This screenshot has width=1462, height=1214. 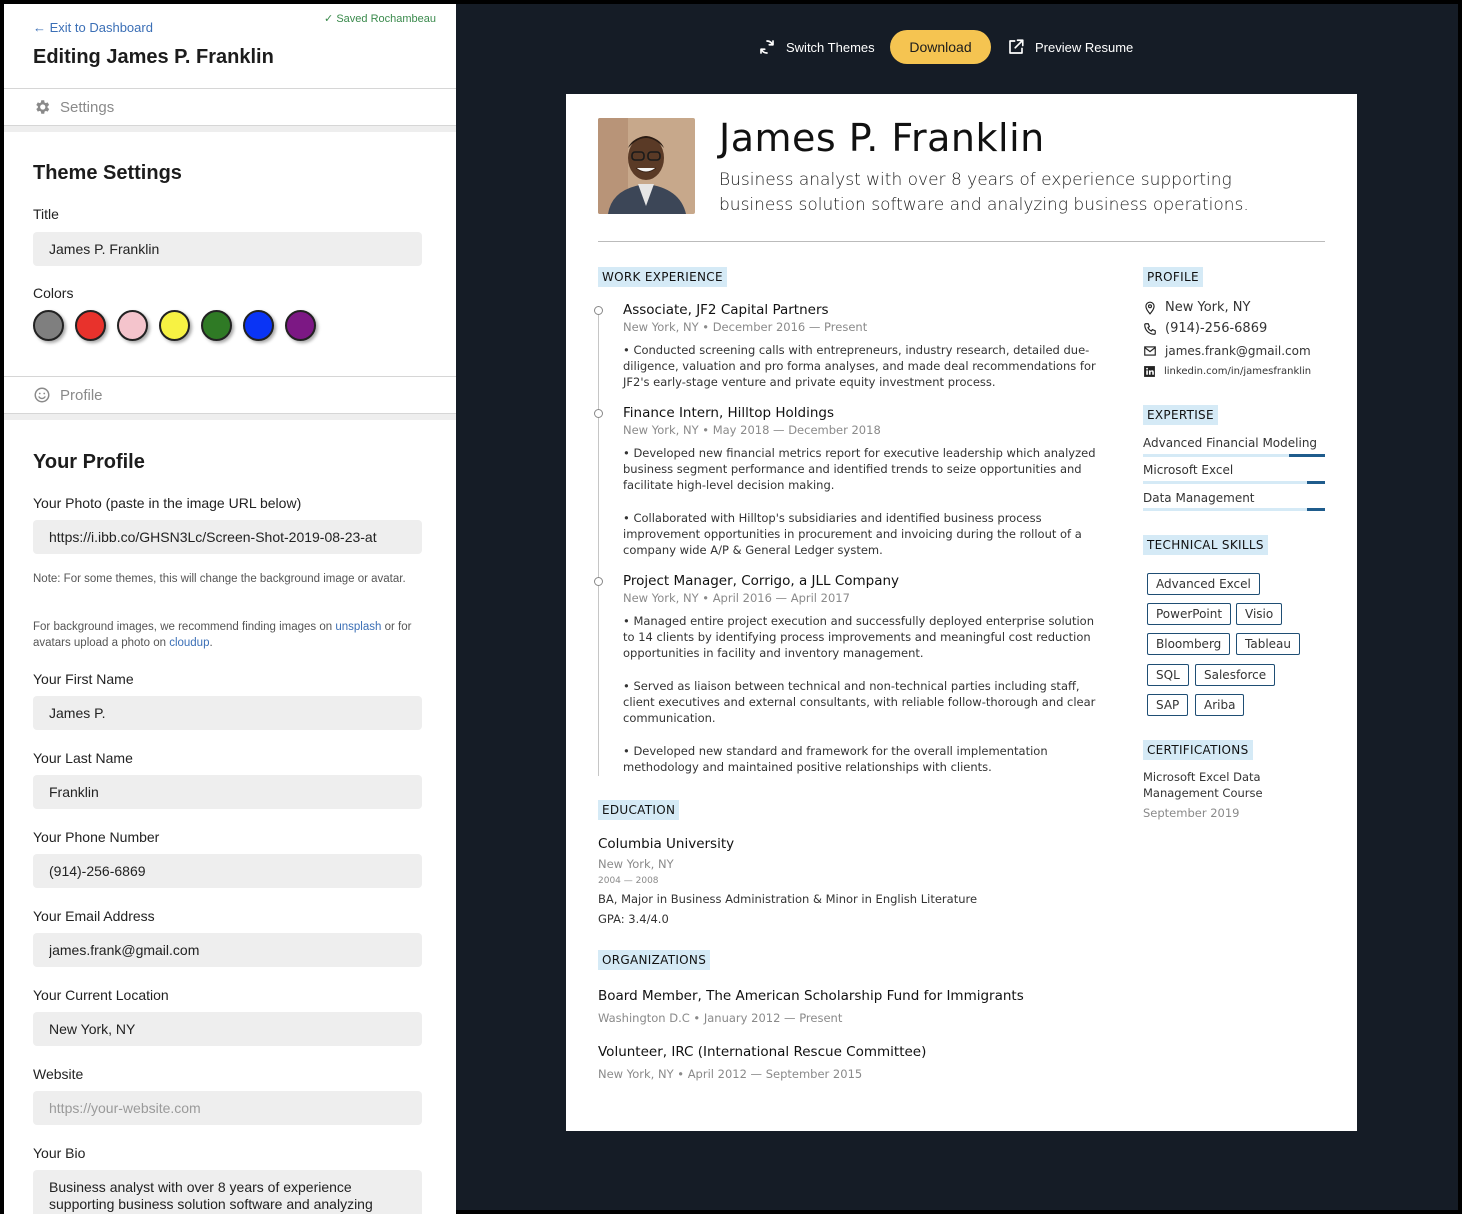 What do you see at coordinates (81, 395) in the screenshot?
I see `profile-header-label: Profile` at bounding box center [81, 395].